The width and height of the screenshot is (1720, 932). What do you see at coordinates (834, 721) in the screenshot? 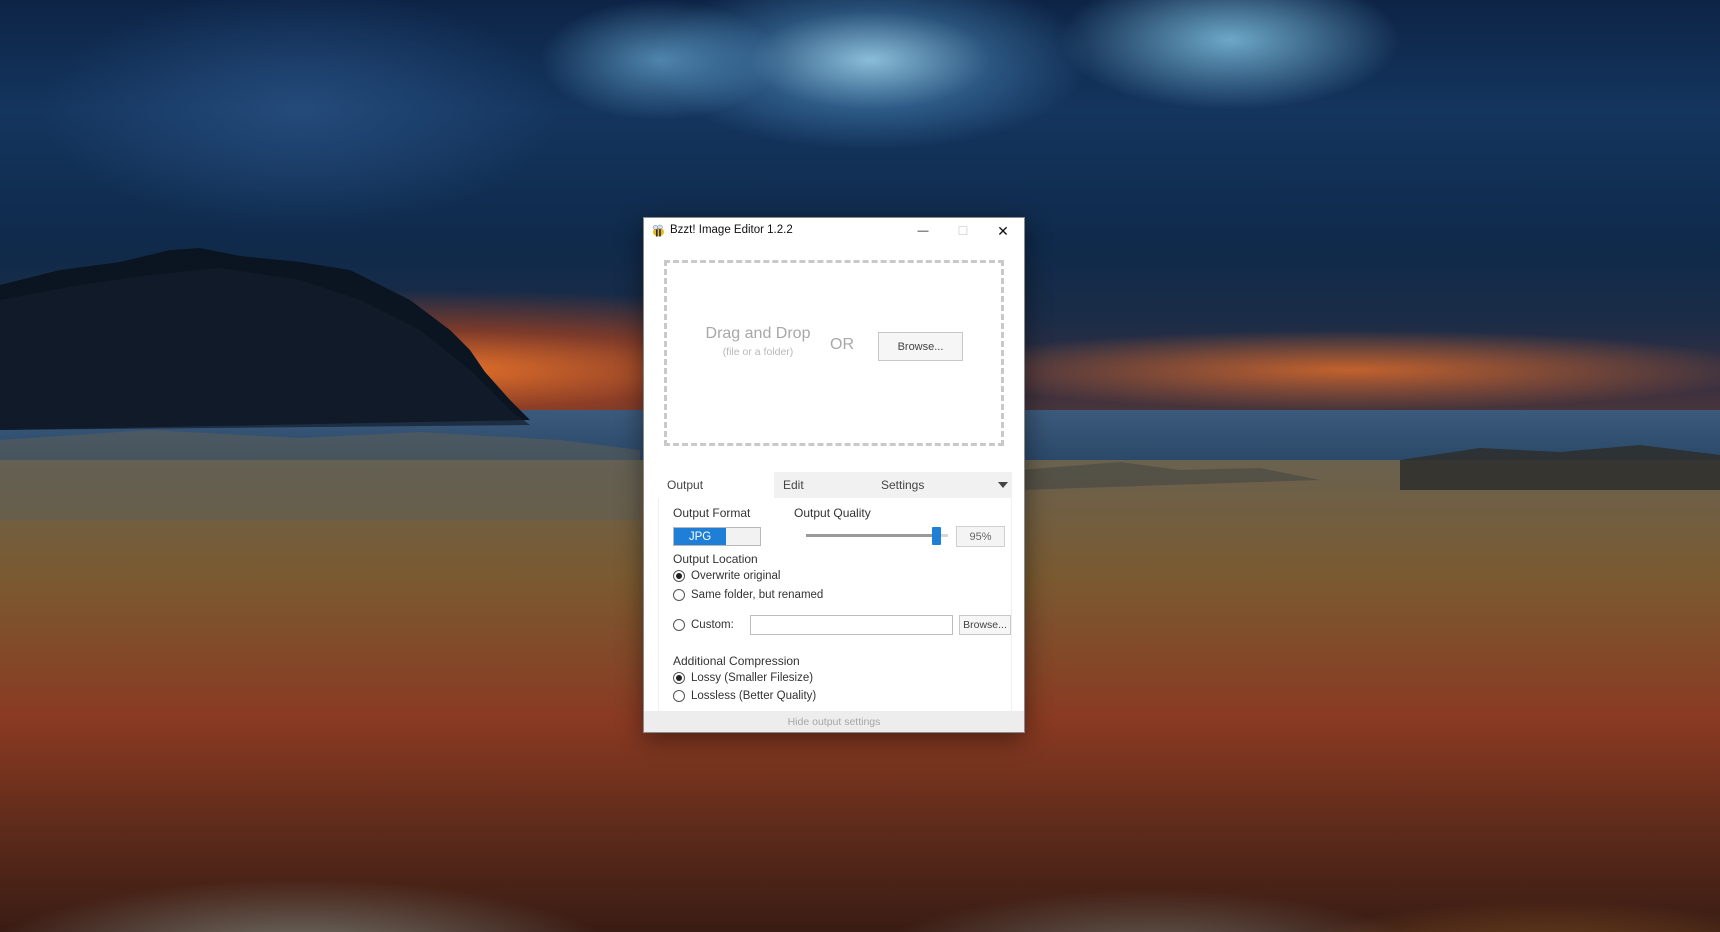
I see `hide-output-settings-button: Hide output settings` at bounding box center [834, 721].